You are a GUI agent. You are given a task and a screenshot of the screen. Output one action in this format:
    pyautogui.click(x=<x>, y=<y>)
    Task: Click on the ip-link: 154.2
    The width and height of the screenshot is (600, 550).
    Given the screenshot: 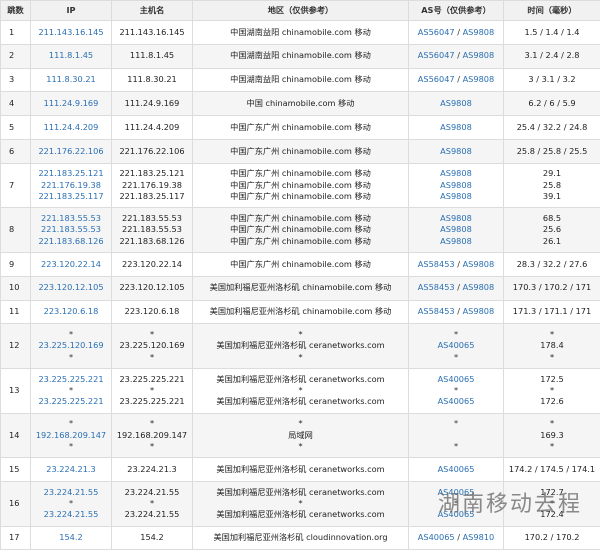 What is the action you would take?
    pyautogui.click(x=71, y=537)
    